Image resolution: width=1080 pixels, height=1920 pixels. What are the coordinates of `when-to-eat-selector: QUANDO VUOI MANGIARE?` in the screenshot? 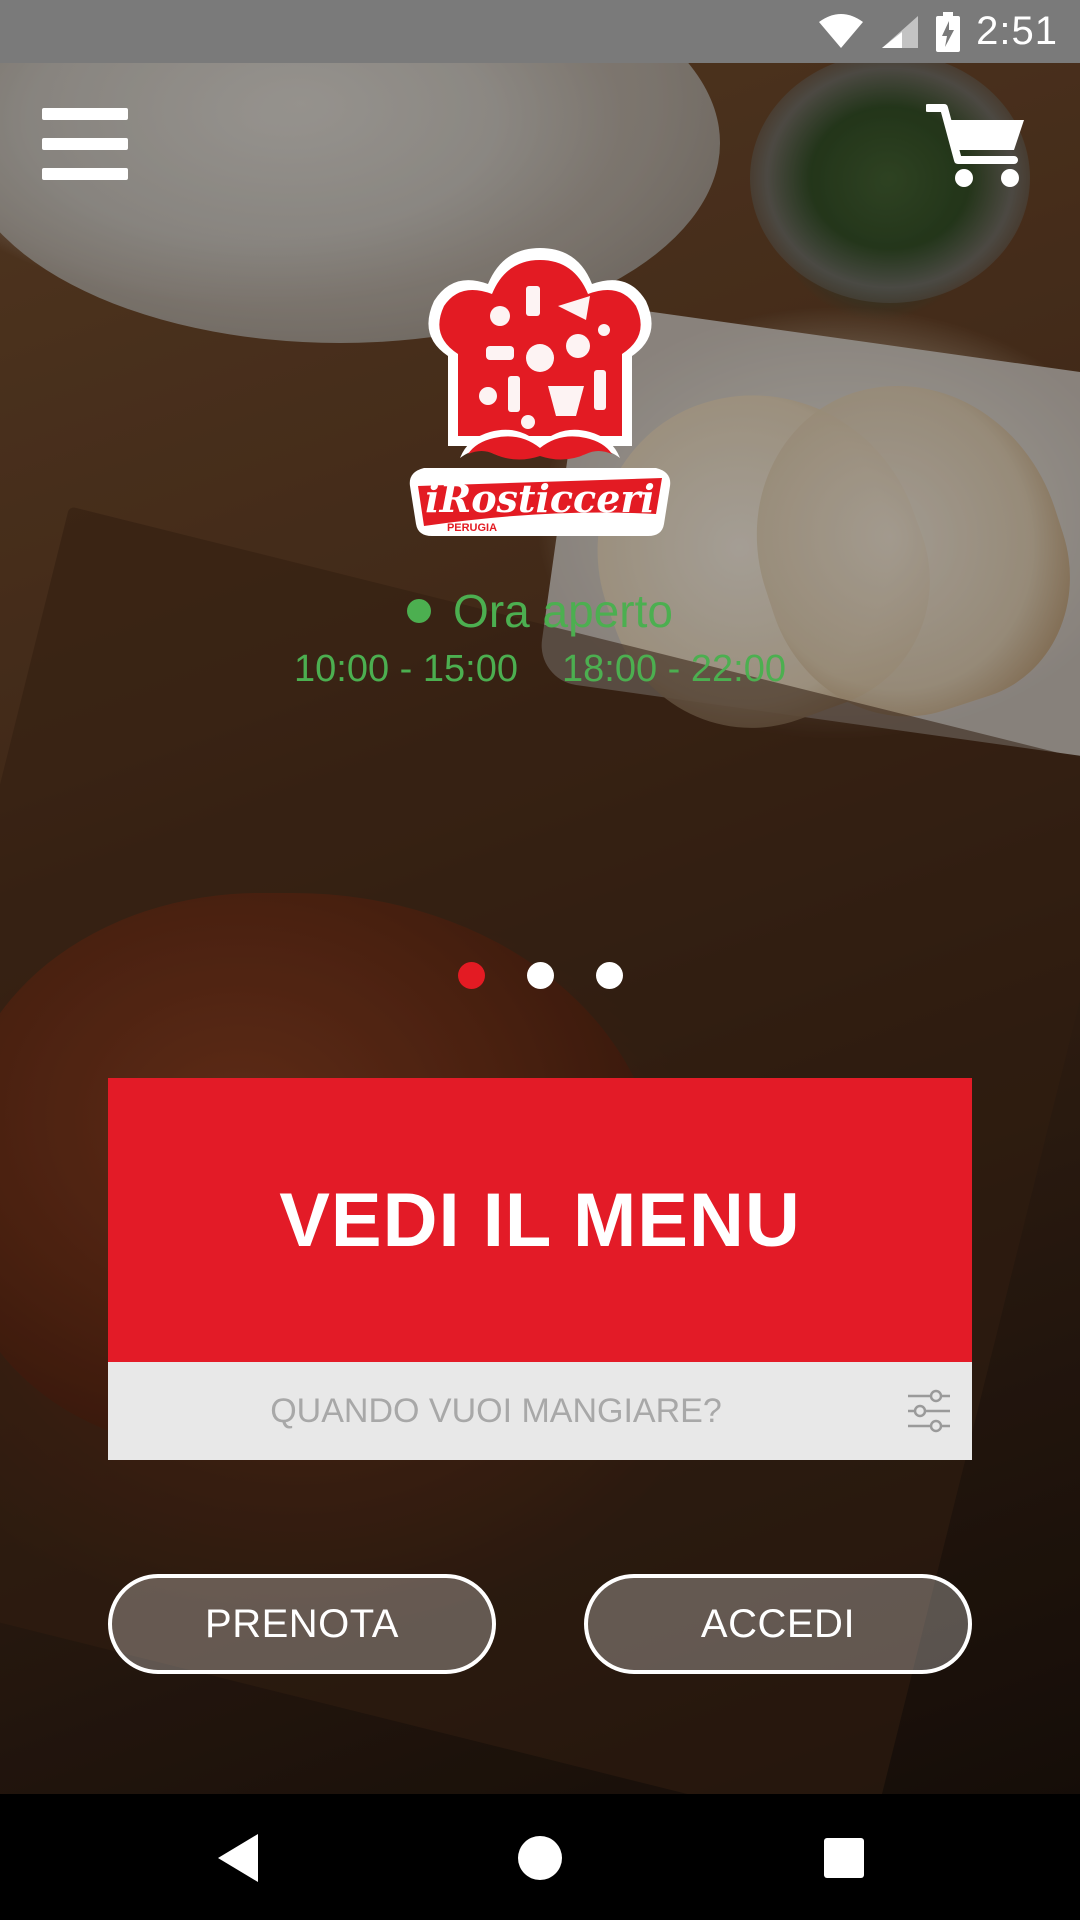 It's located at (540, 1411).